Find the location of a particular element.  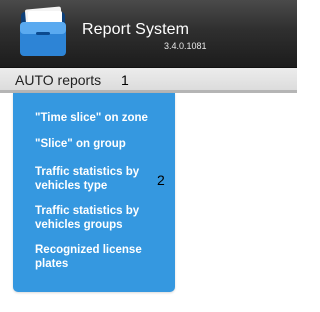

menu-item-recognized-license-plates: Recognized license plates is located at coordinates (103, 257).